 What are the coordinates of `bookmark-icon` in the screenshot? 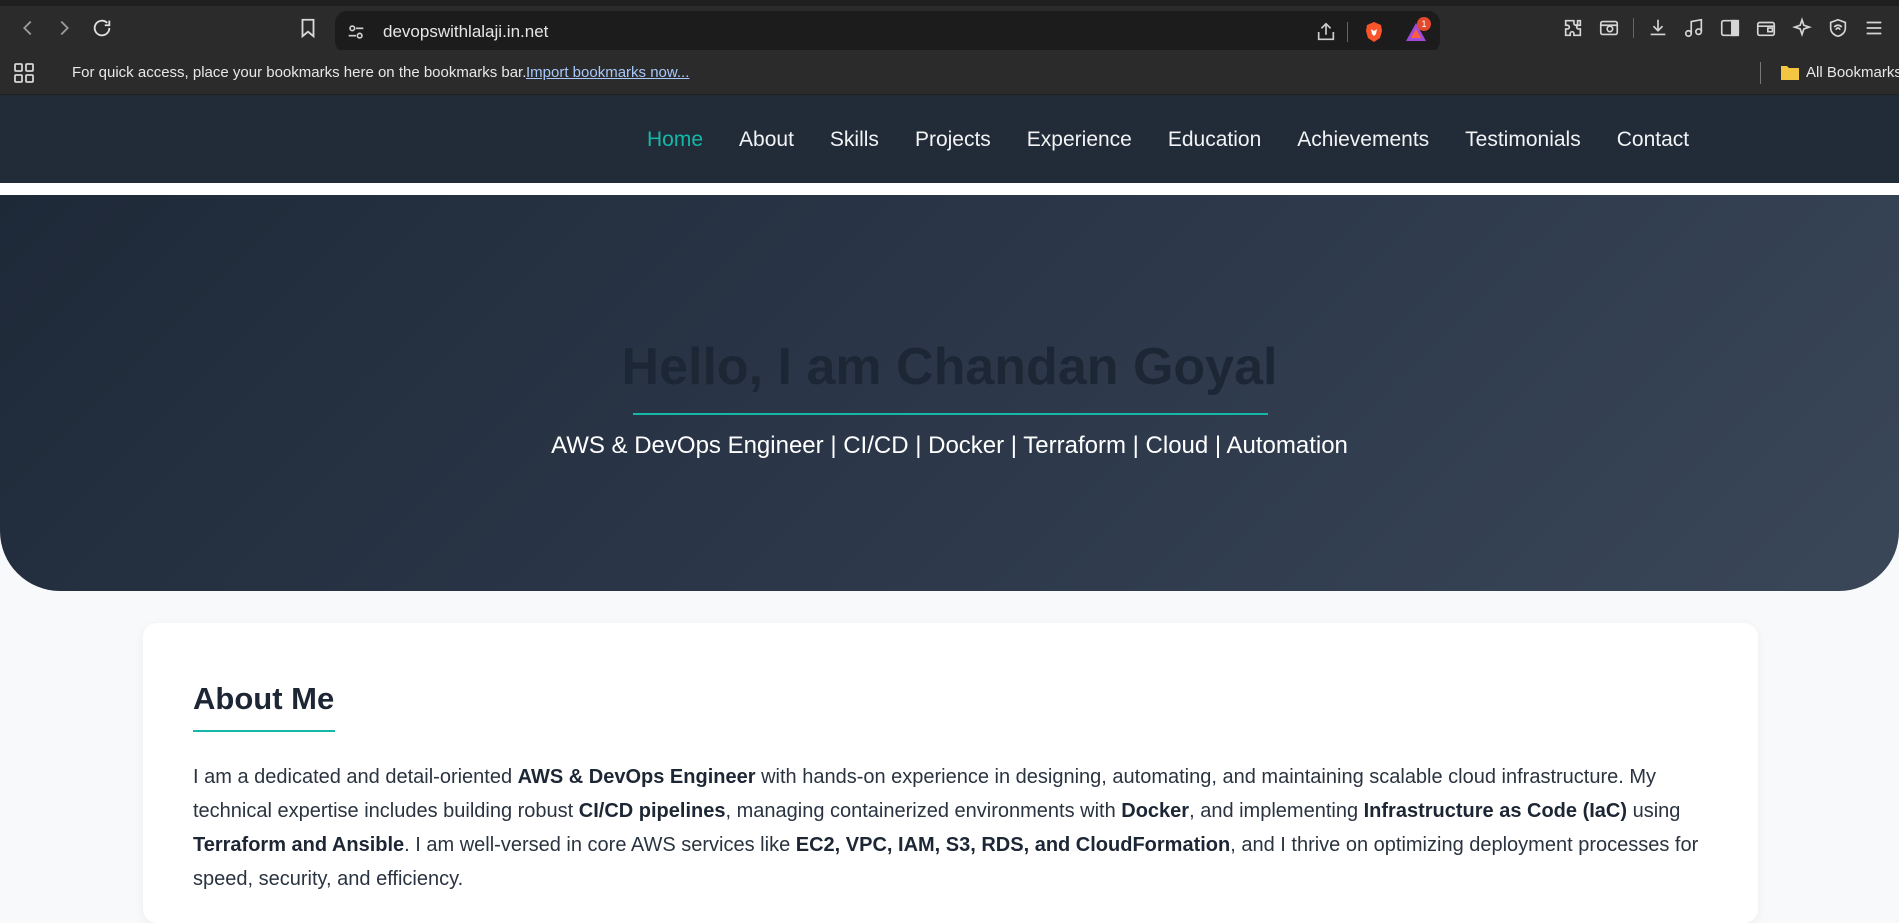 It's located at (308, 28).